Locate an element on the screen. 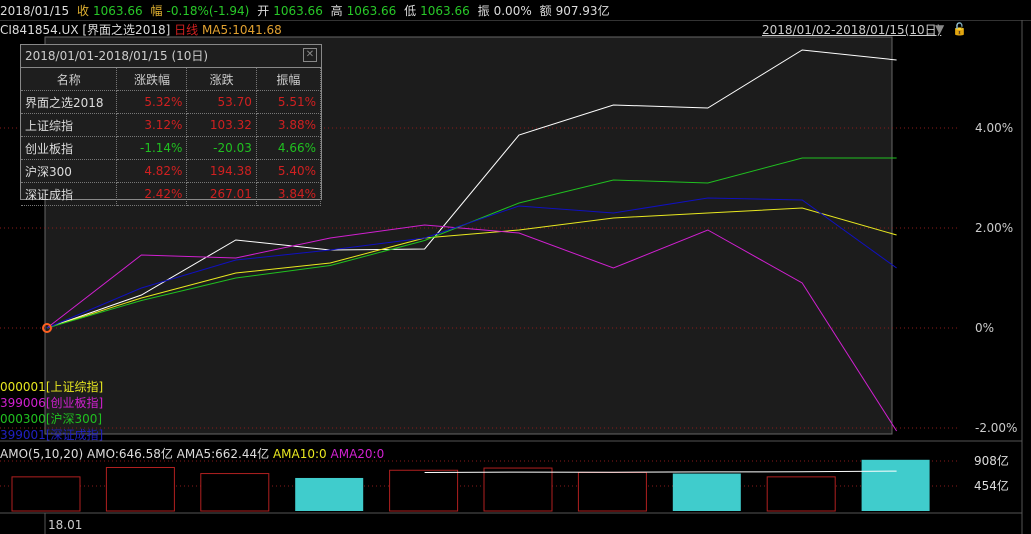 The width and height of the screenshot is (1031, 534). ama10-value: AMA10:0 is located at coordinates (299, 454).